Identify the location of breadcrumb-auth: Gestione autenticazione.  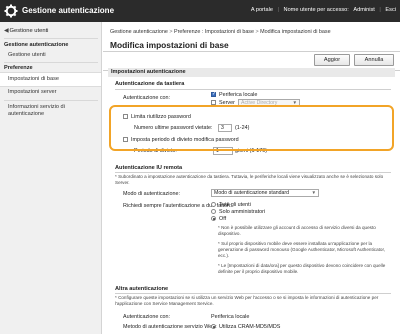
(139, 32).